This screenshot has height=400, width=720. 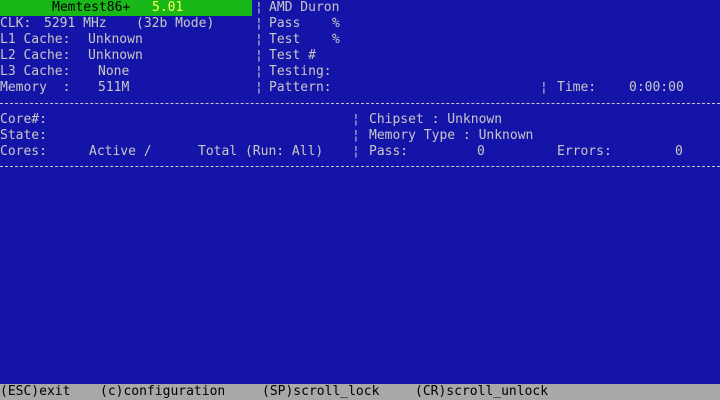 What do you see at coordinates (285, 39) in the screenshot?
I see `test-label: Test` at bounding box center [285, 39].